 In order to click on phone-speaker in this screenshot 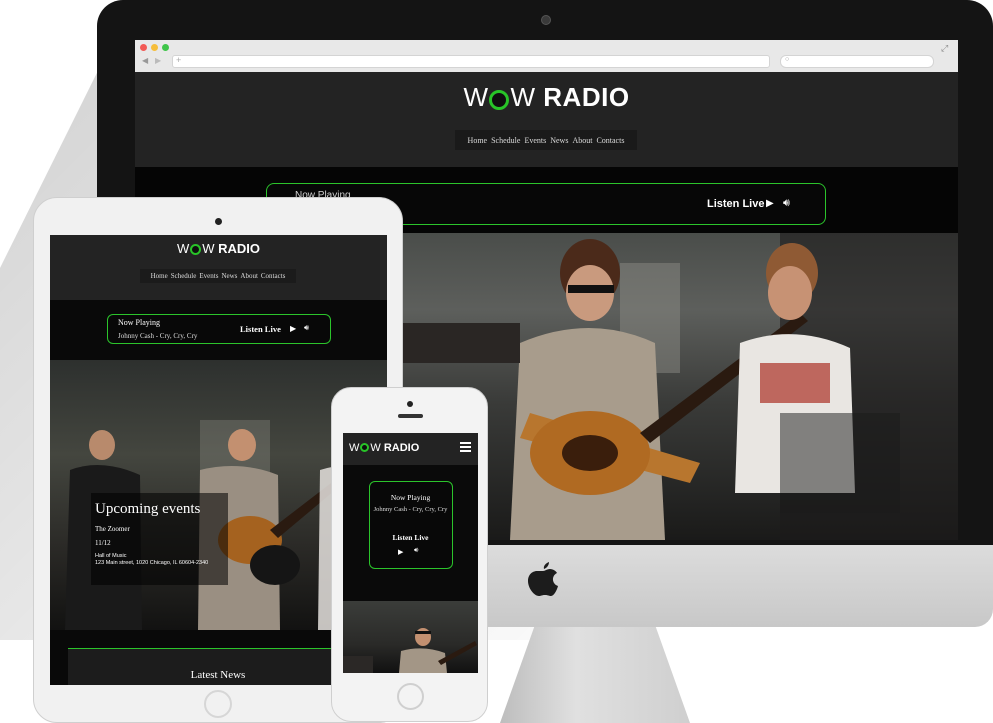, I will do `click(410, 416)`.